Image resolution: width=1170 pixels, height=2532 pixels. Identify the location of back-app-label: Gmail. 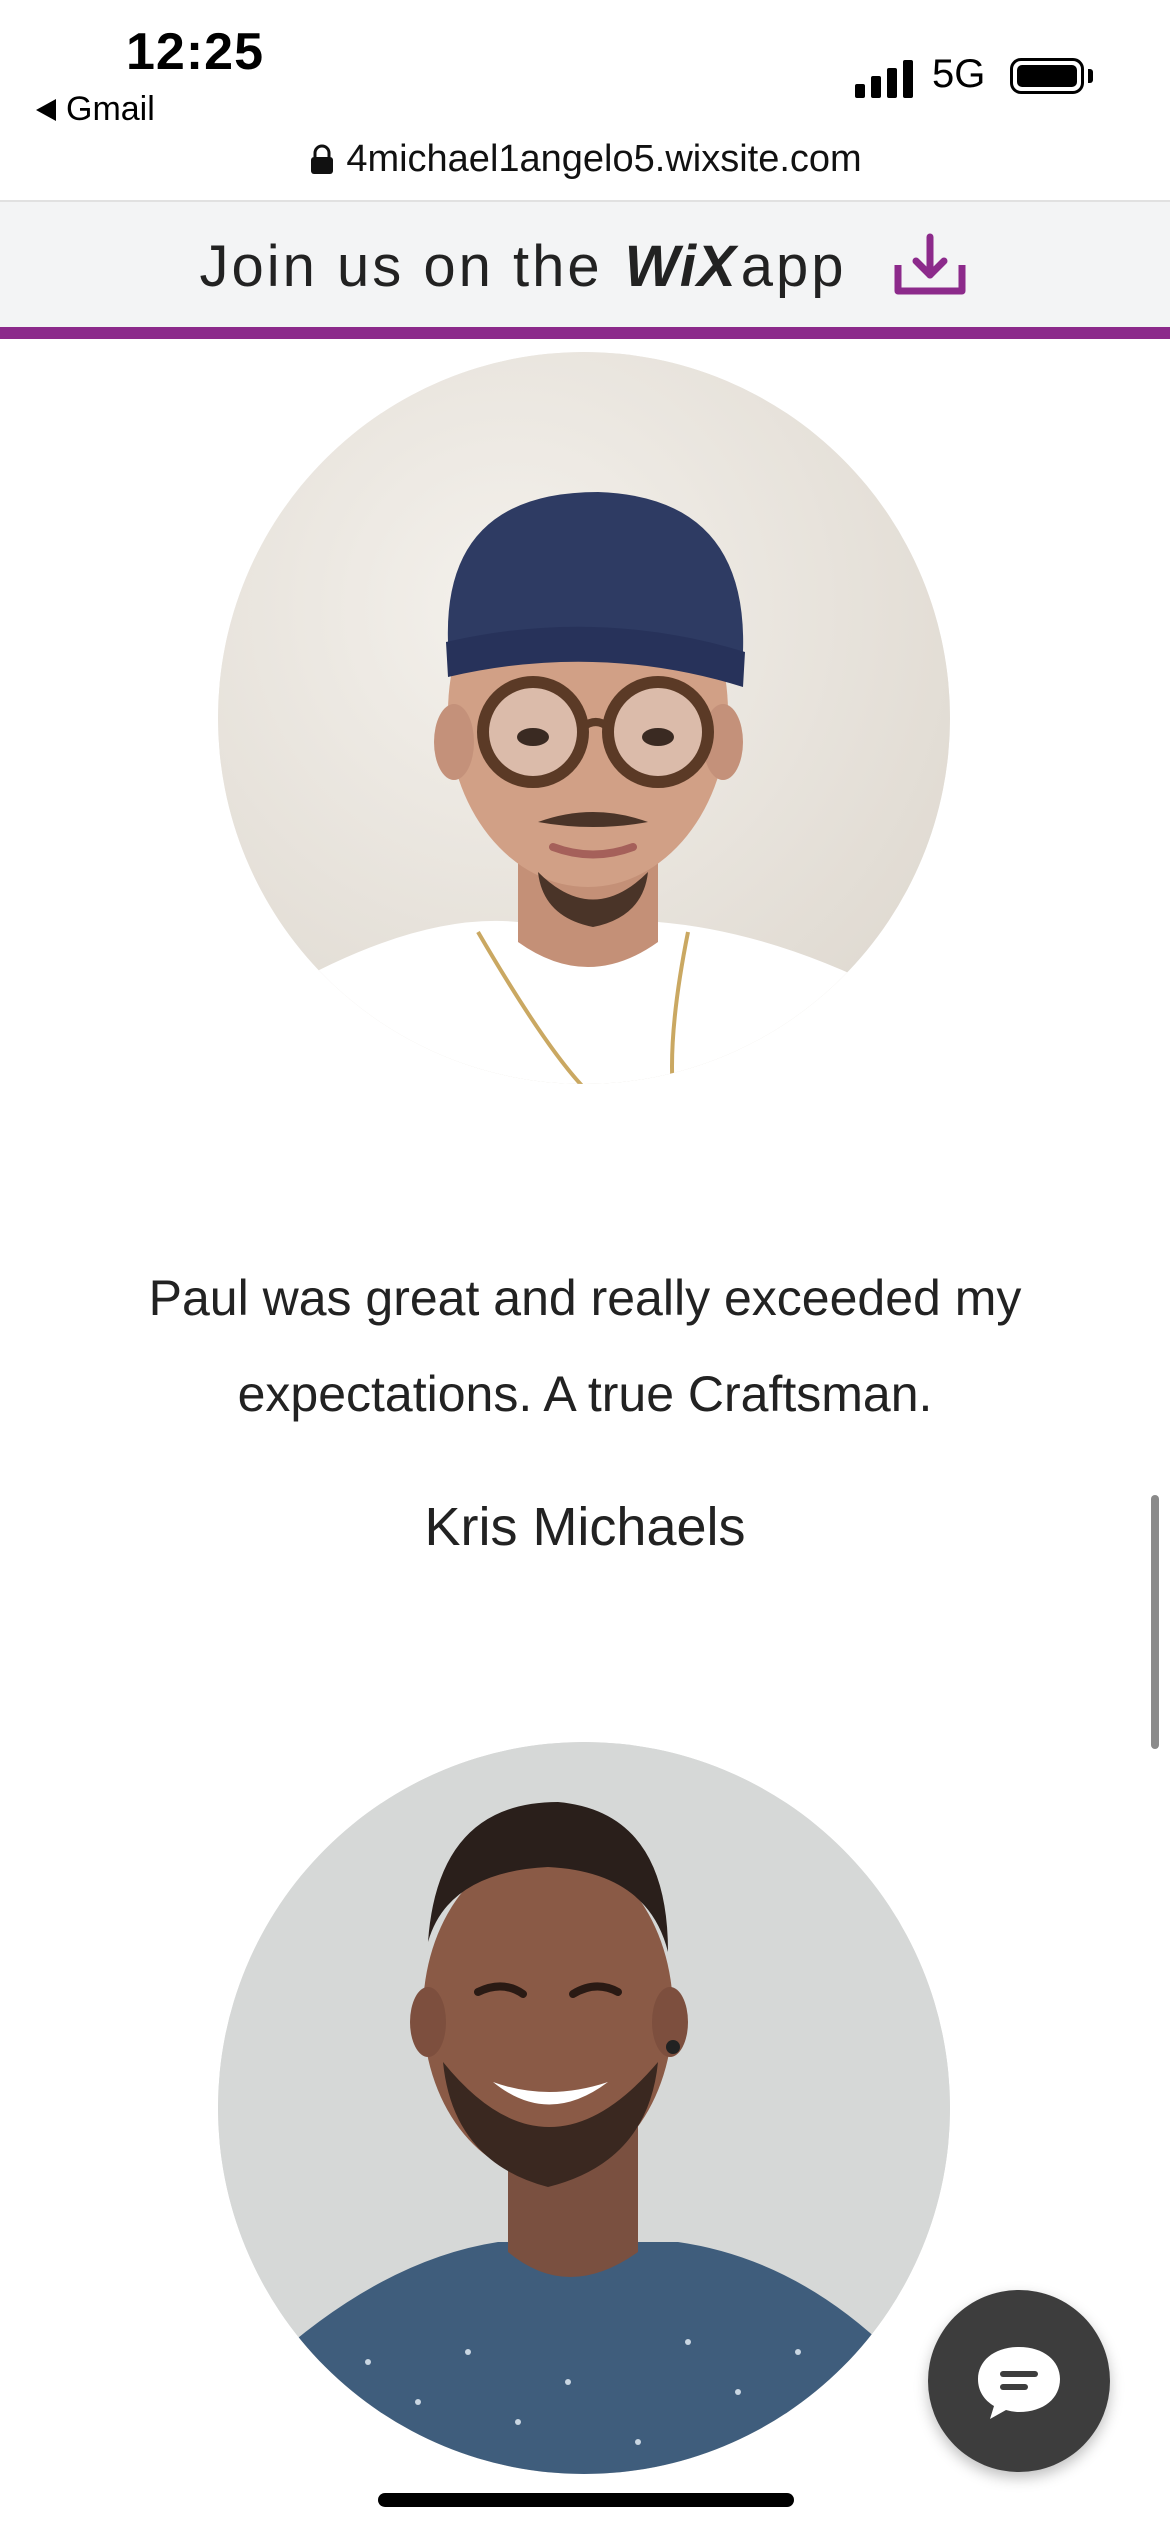
(110, 109).